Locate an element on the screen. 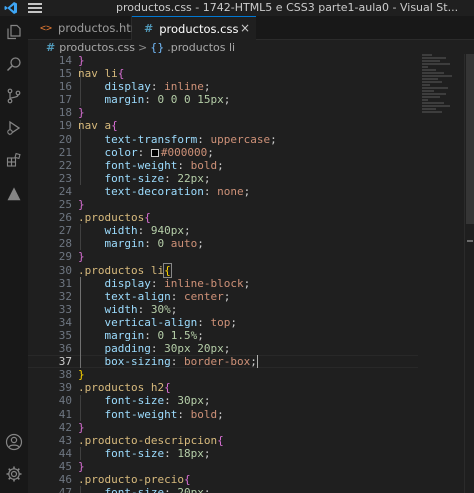  line-number: 26 is located at coordinates (65, 218).